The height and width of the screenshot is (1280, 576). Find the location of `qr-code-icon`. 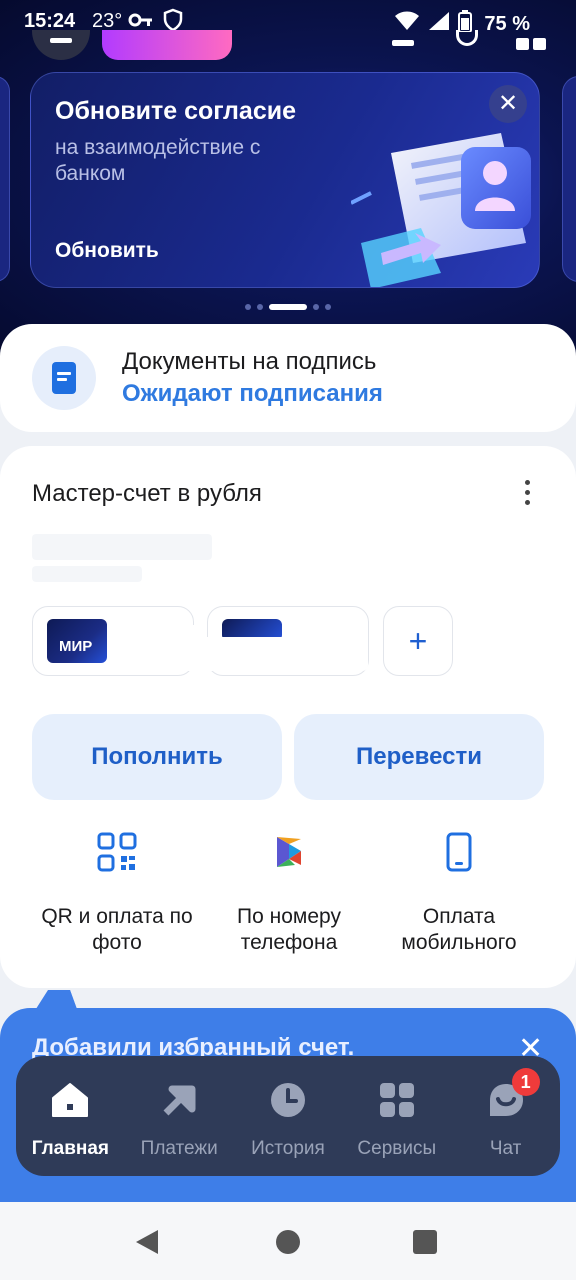

qr-code-icon is located at coordinates (117, 852).